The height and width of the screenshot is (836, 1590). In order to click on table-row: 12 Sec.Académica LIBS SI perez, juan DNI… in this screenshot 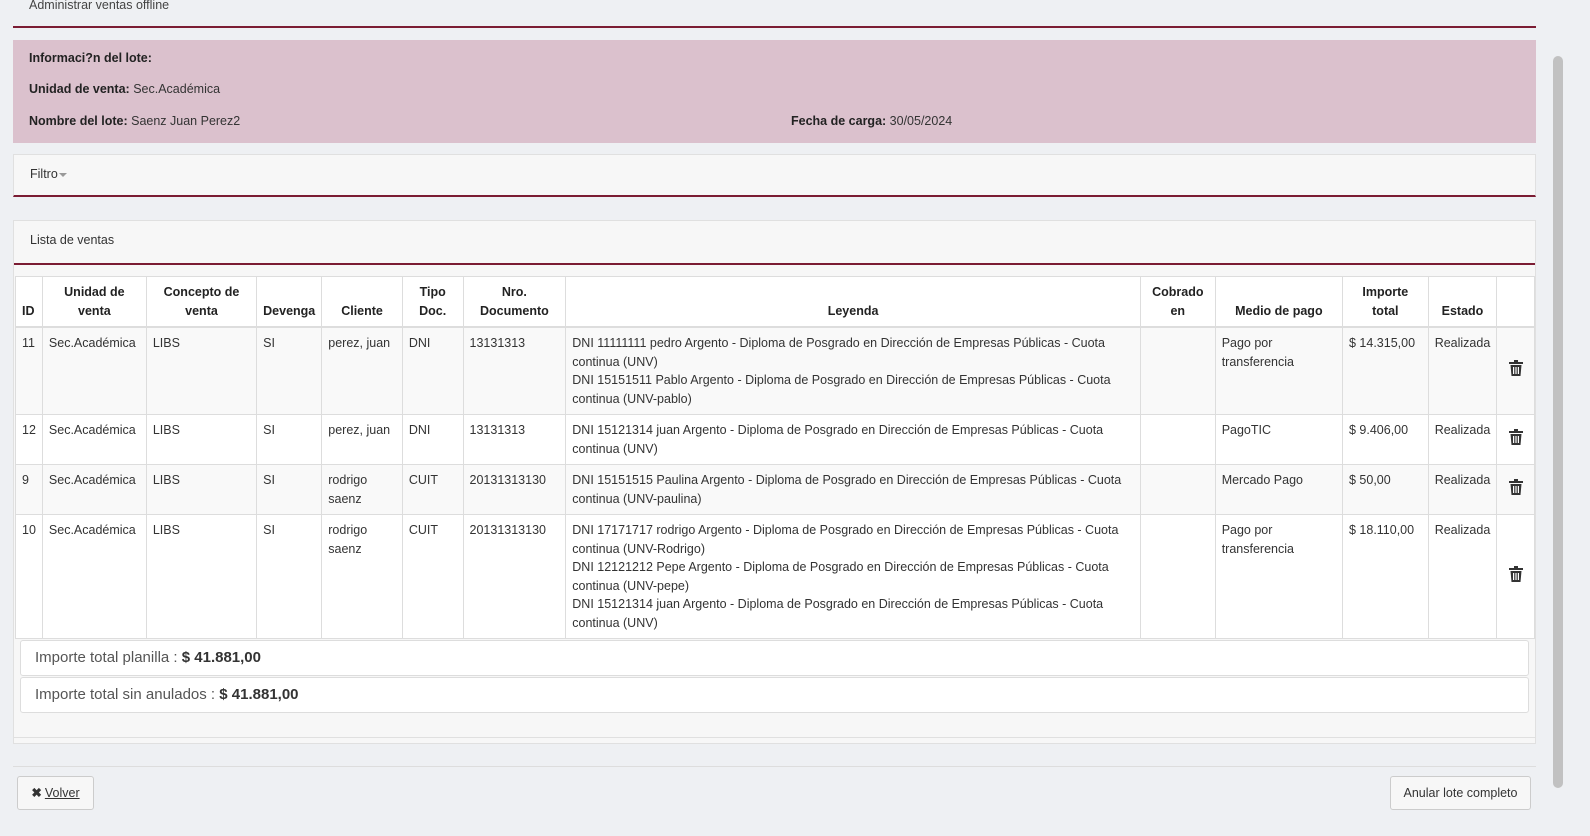, I will do `click(775, 439)`.